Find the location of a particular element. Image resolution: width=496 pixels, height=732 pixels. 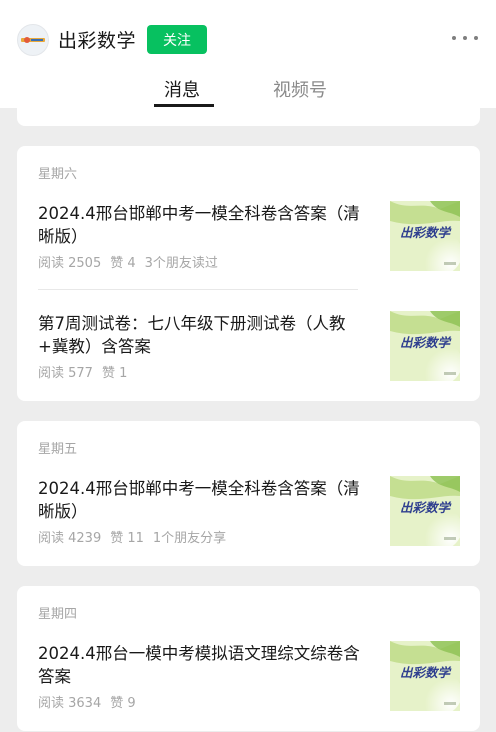

article-meta: 阅读 4239 赞 11 1个朋友分享 is located at coordinates (136, 536).